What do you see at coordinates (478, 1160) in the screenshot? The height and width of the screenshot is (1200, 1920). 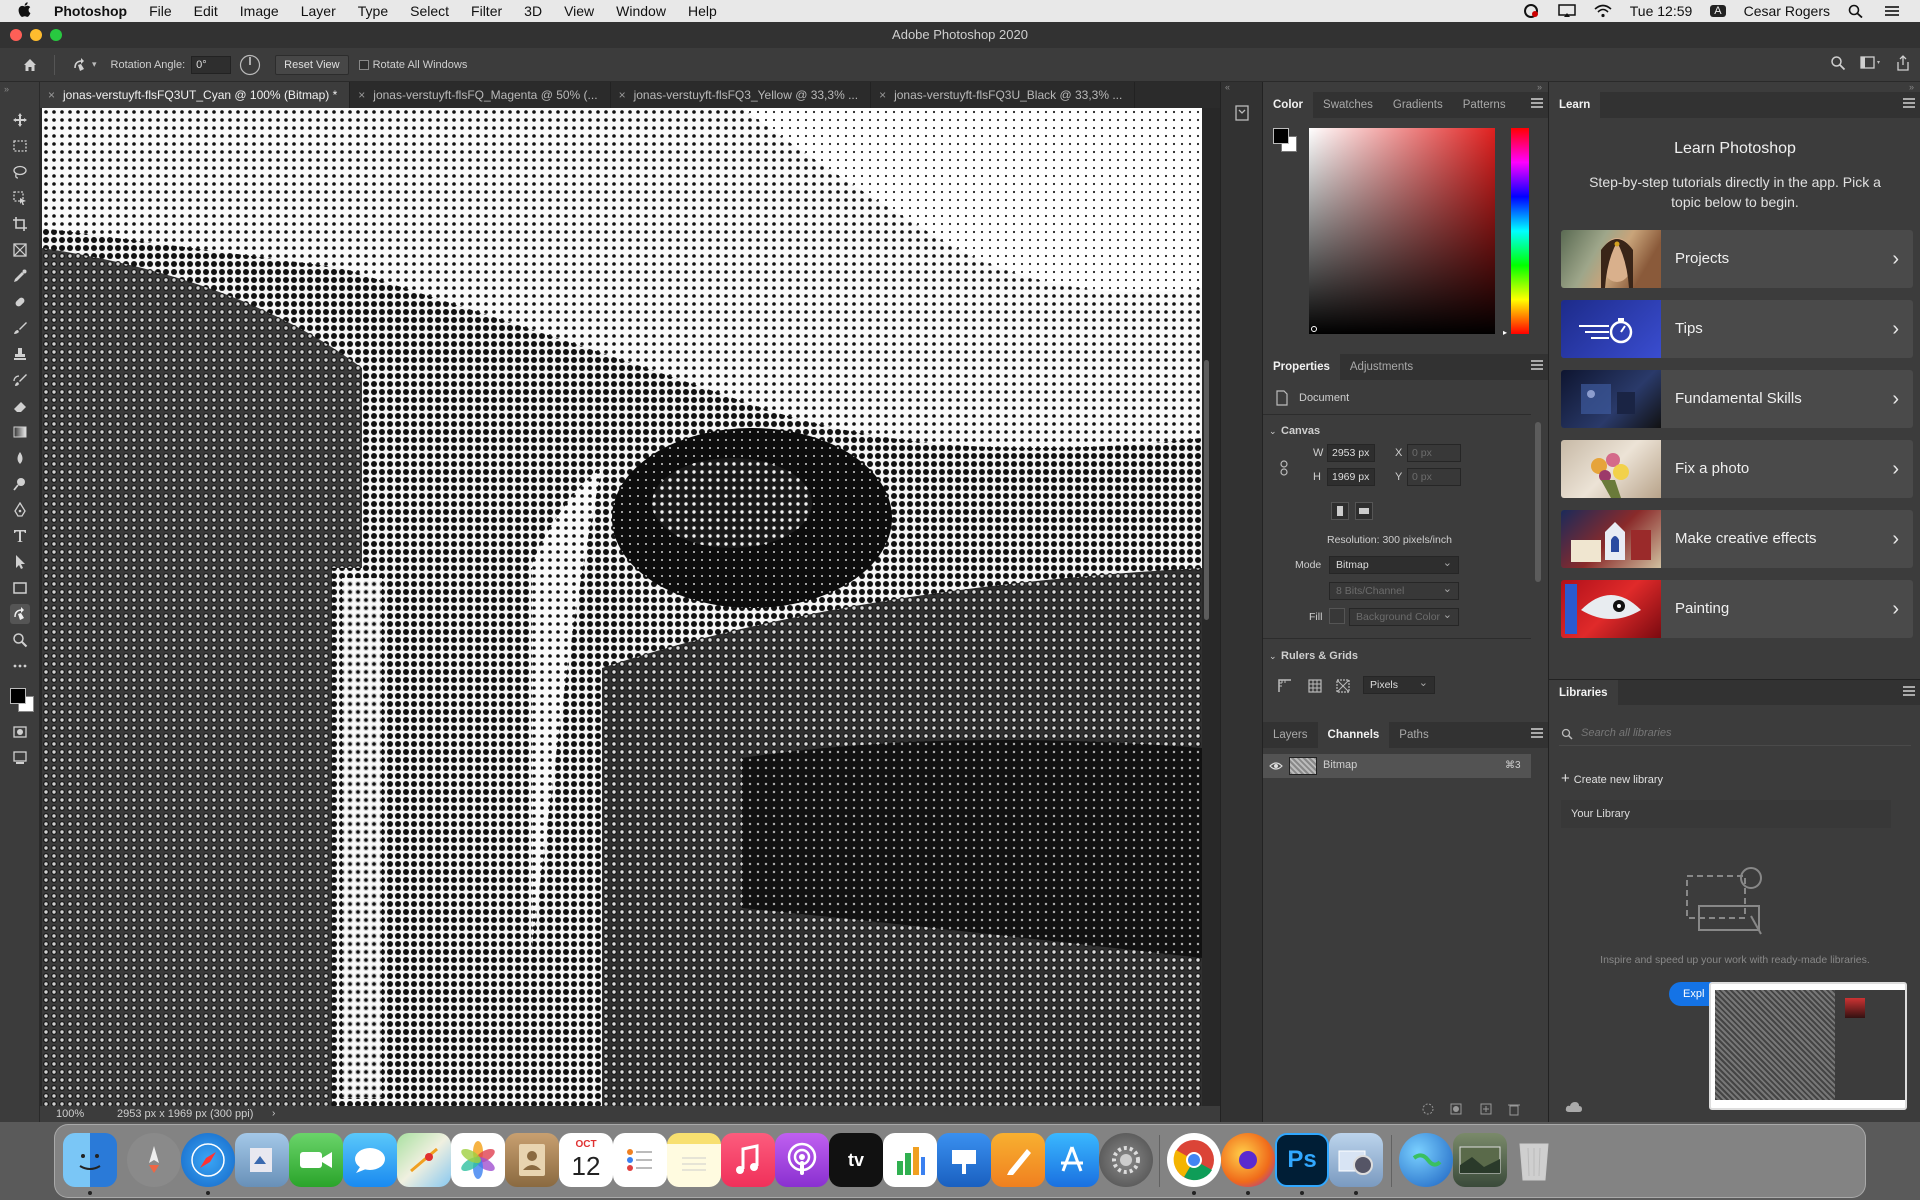 I see `photos-icon` at bounding box center [478, 1160].